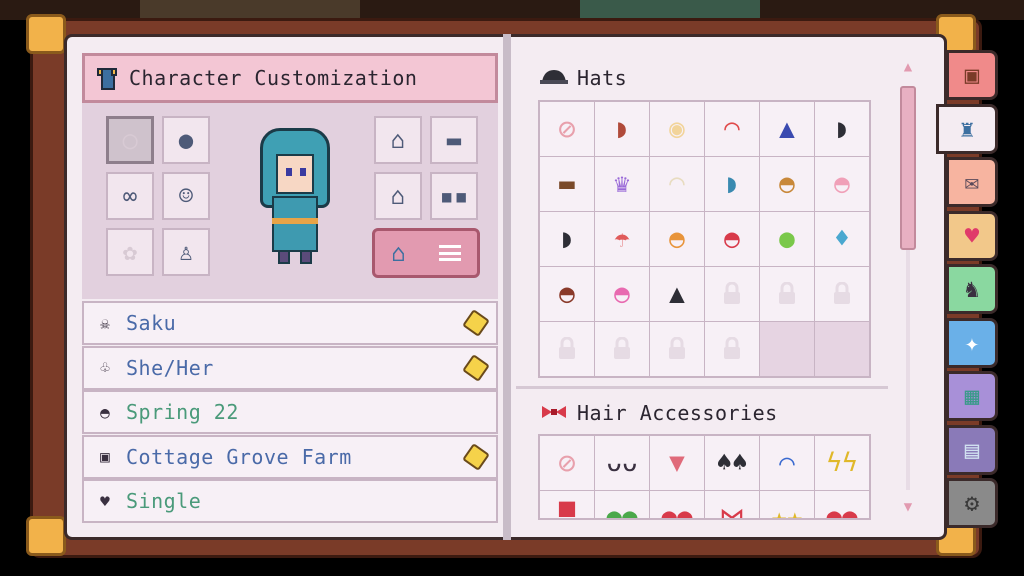  What do you see at coordinates (972, 503) in the screenshot?
I see `tab-settings: ⚙` at bounding box center [972, 503].